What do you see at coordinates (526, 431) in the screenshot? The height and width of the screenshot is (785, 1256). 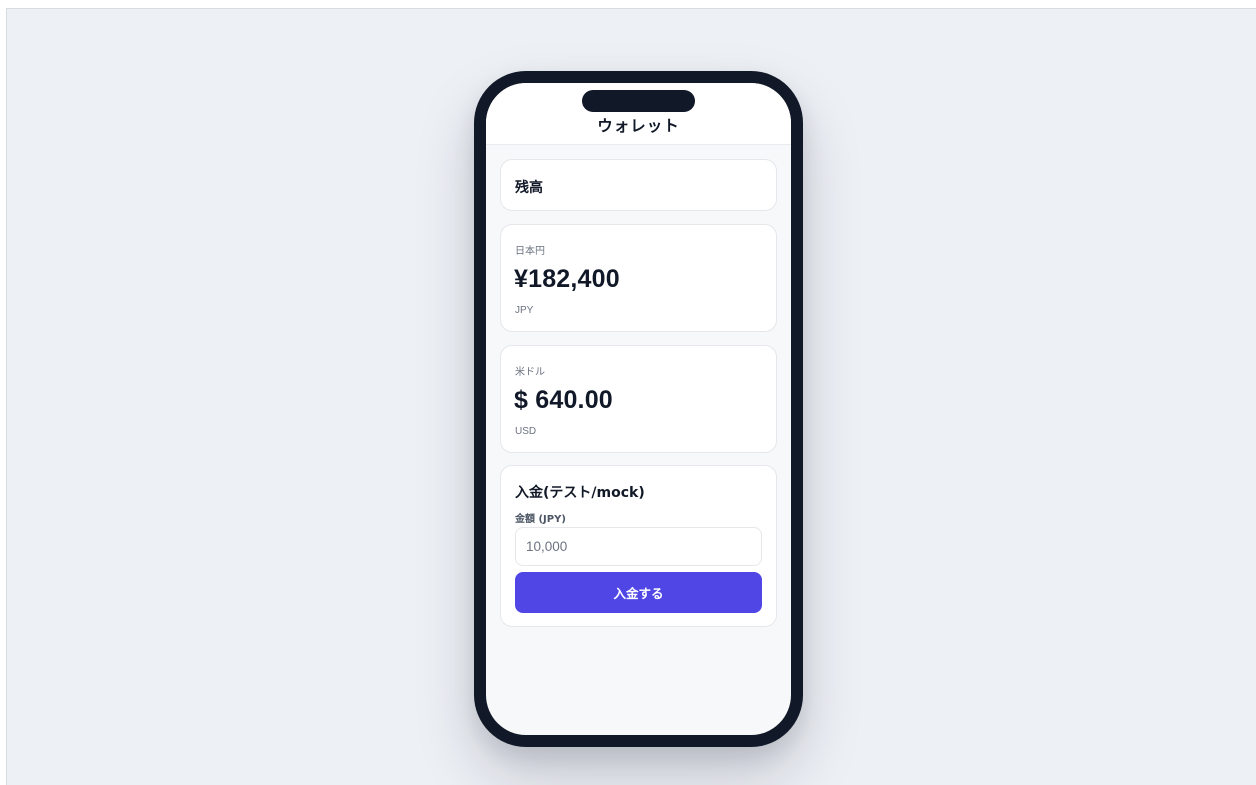 I see `usd-currency-code: USD` at bounding box center [526, 431].